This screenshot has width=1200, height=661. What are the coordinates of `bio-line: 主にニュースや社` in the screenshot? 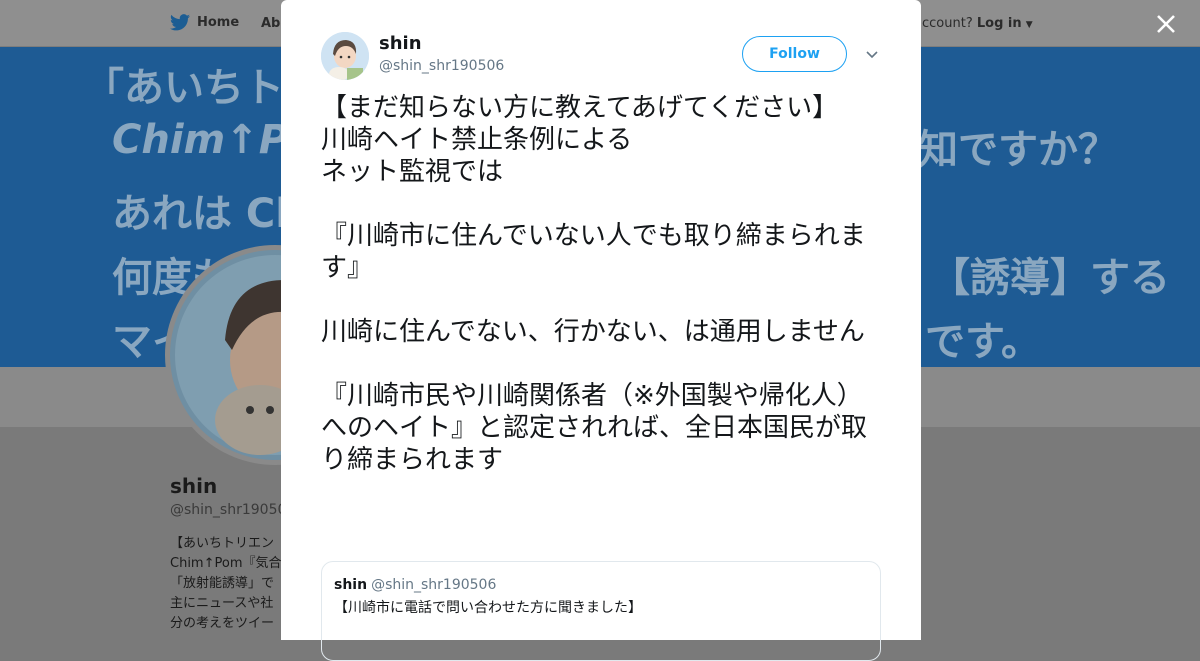 It's located at (222, 603).